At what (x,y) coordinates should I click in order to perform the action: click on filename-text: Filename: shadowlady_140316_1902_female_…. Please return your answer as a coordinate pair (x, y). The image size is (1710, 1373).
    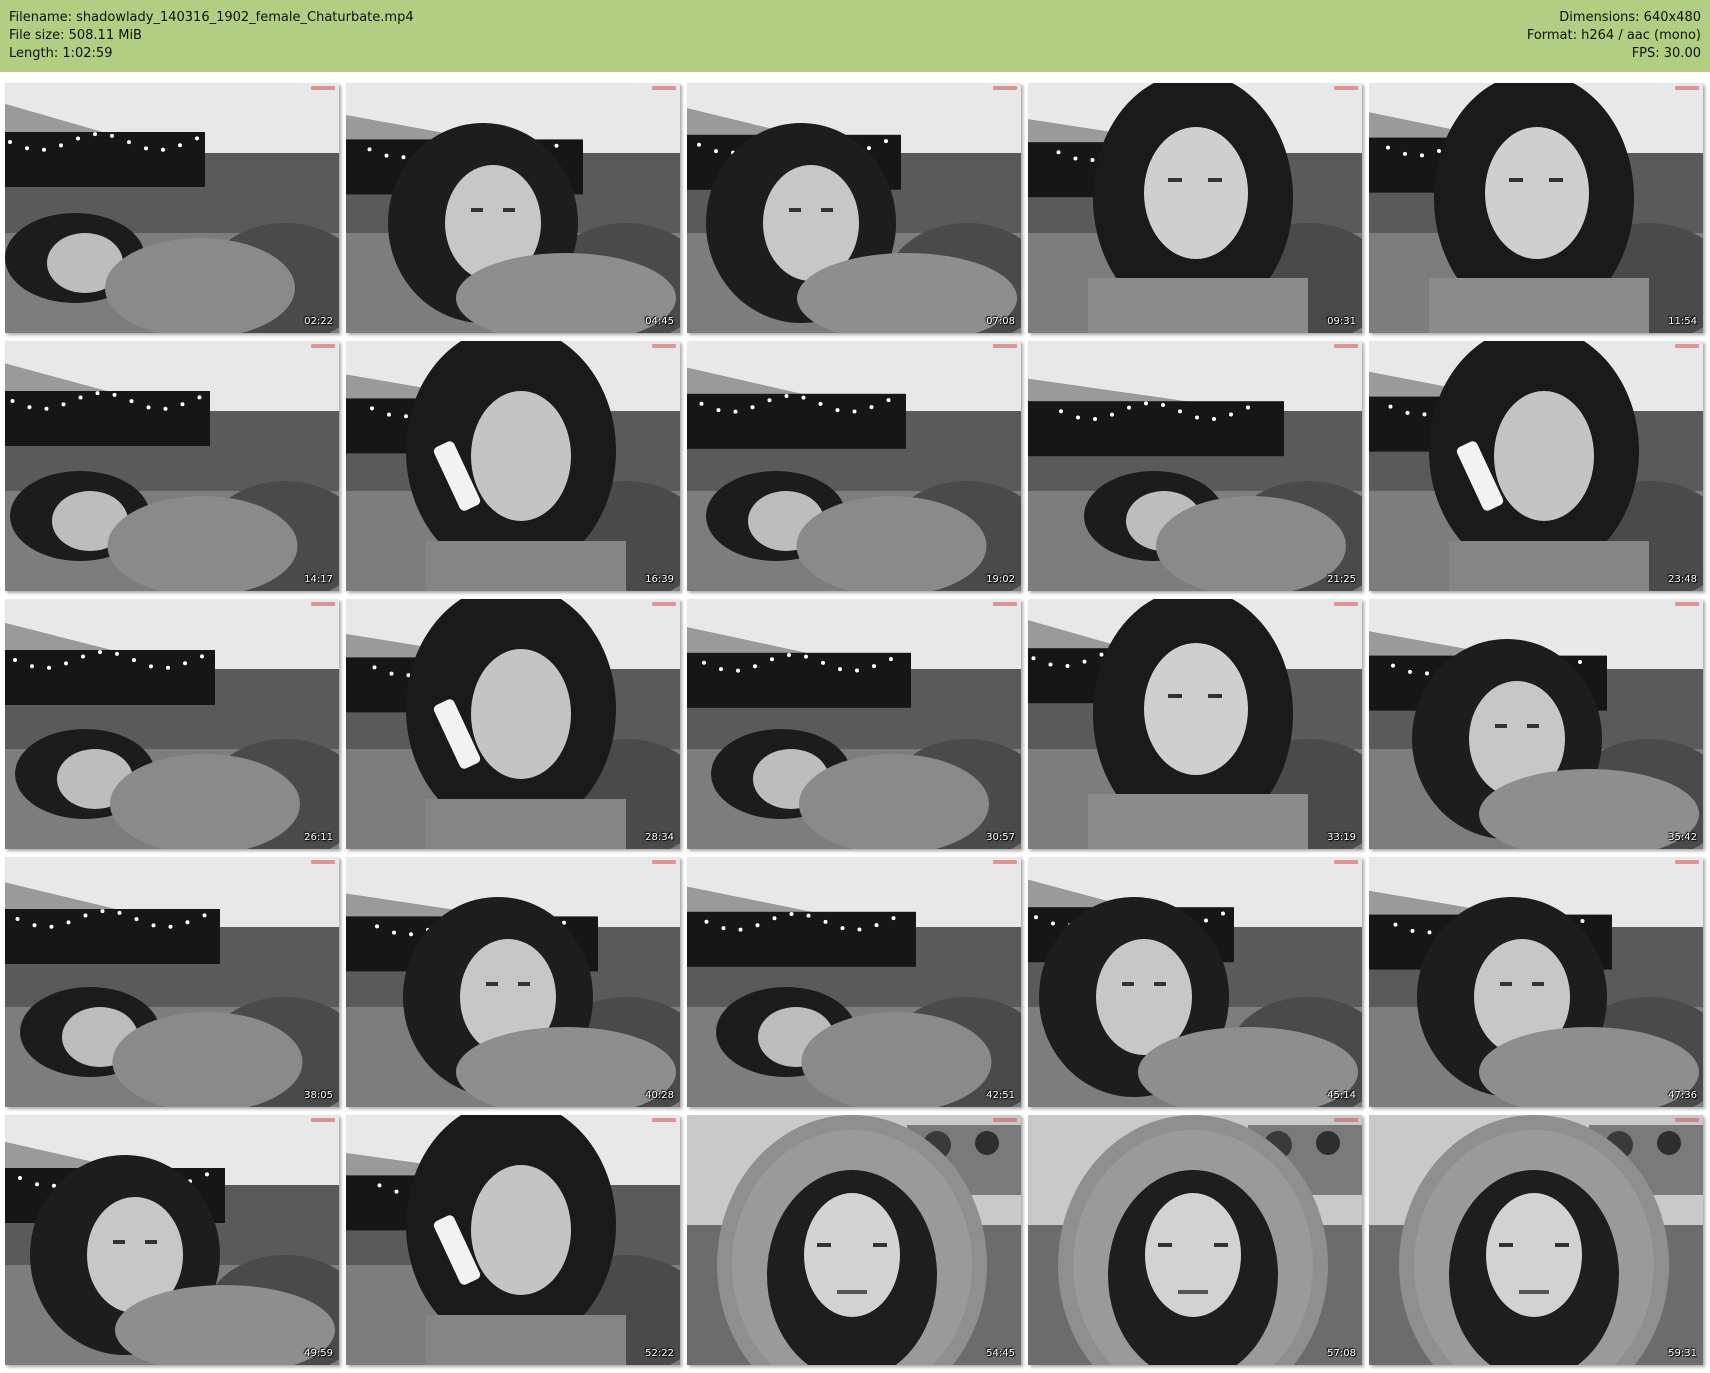
    Looking at the image, I should click on (211, 17).